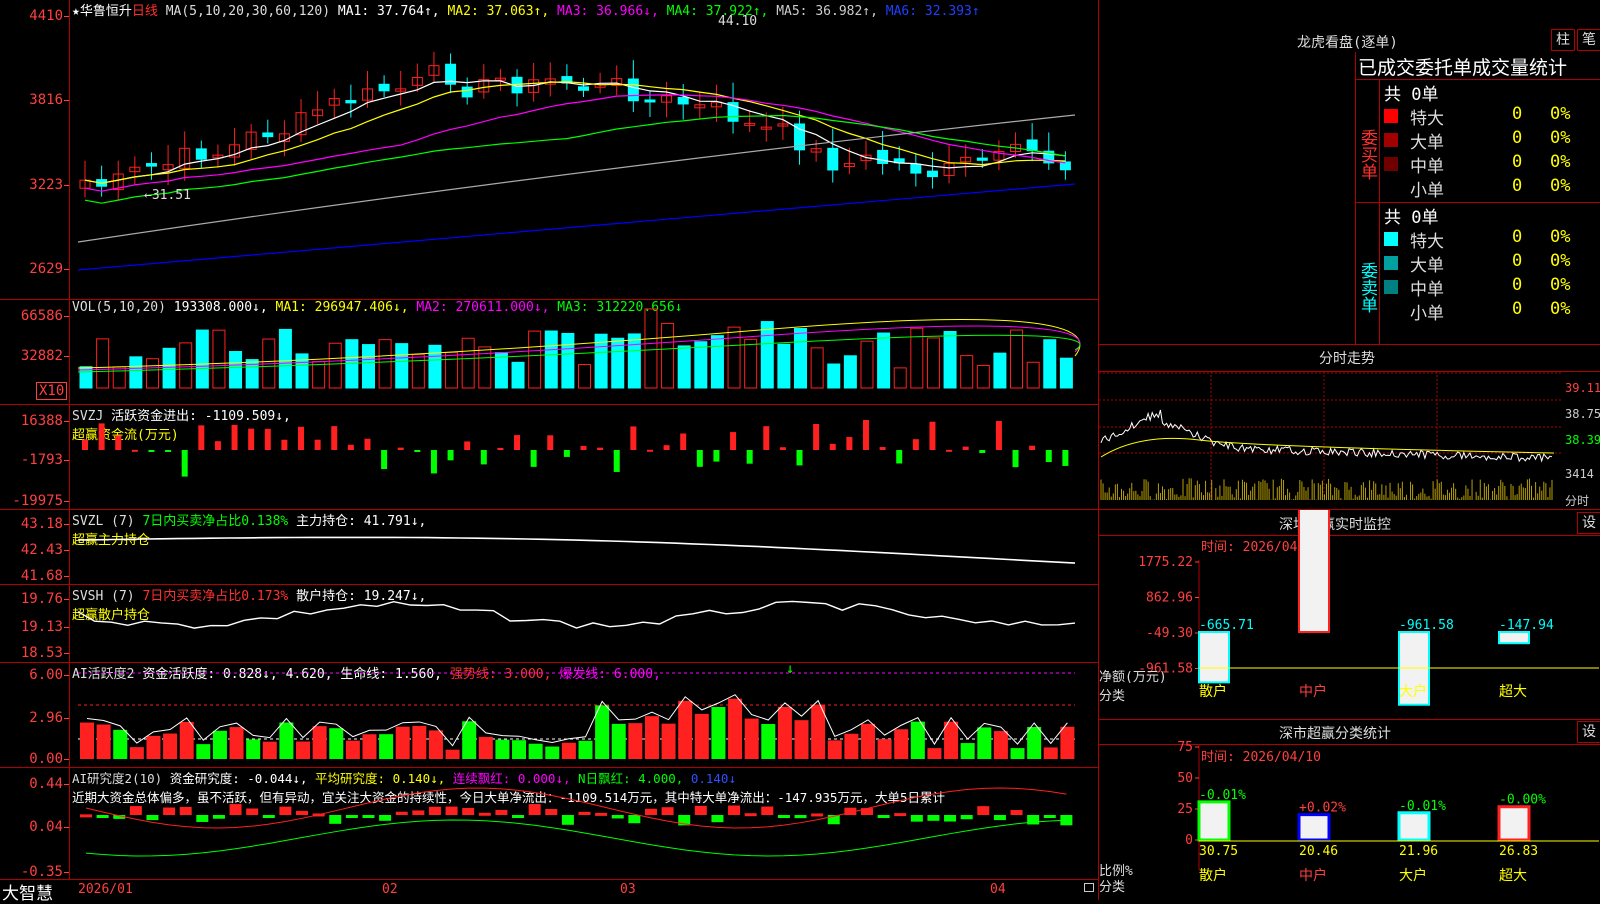 The image size is (1600, 904). What do you see at coordinates (1427, 167) in the screenshot?
I see `order-size-label: 中单` at bounding box center [1427, 167].